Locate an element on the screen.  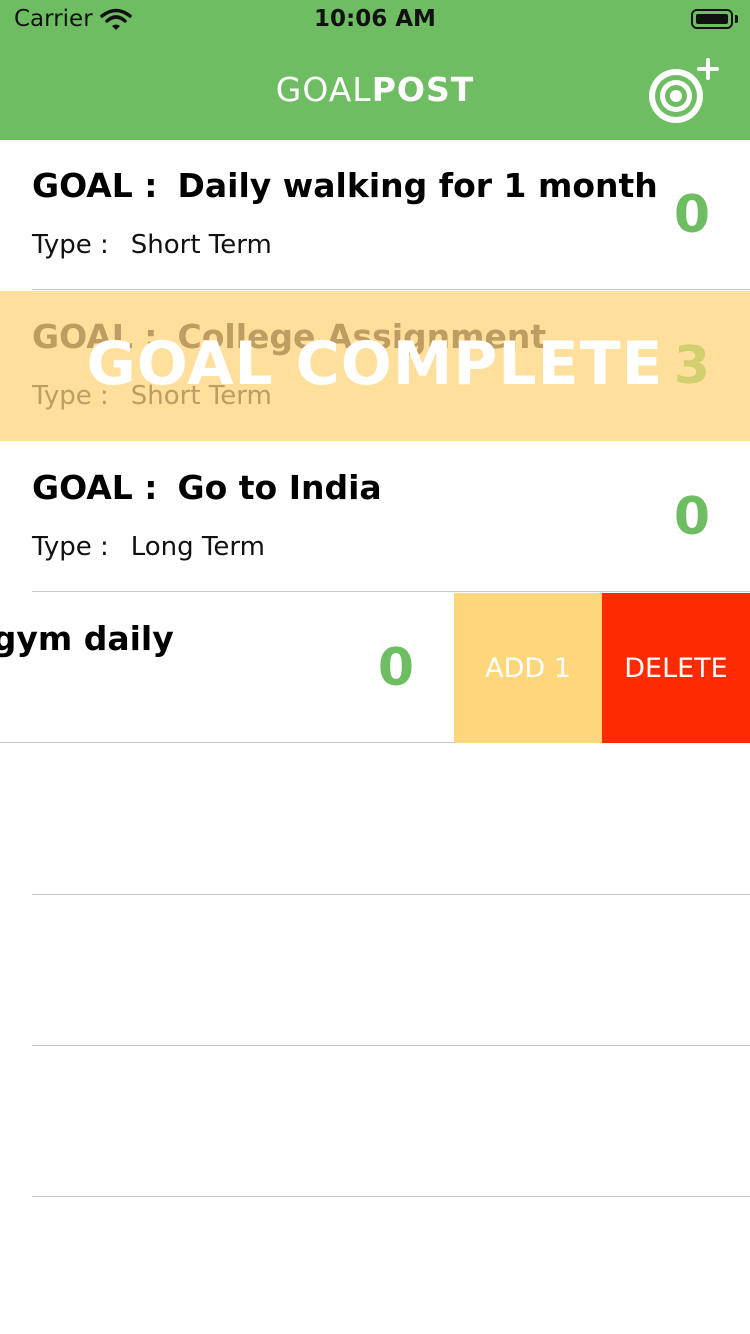
goal-description: Daily walking for 1 month is located at coordinates (417, 185).